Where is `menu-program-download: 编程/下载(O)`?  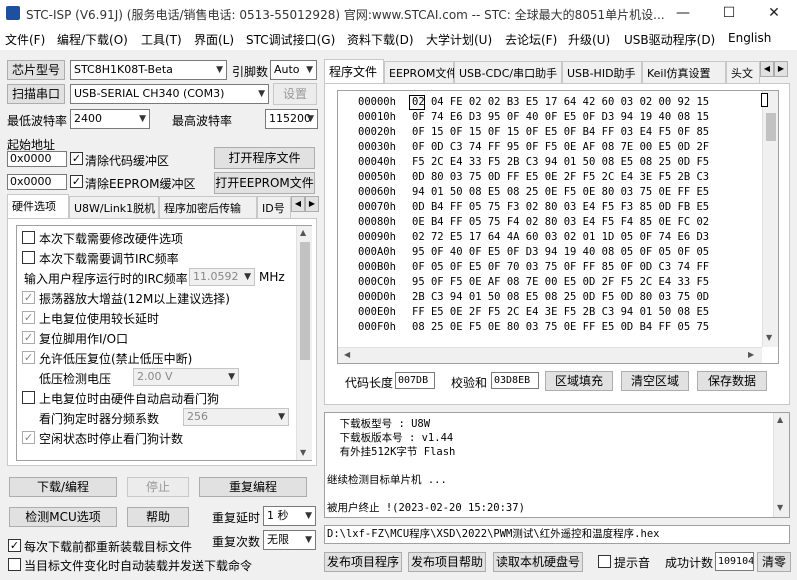 menu-program-download: 编程/下载(O) is located at coordinates (92, 39).